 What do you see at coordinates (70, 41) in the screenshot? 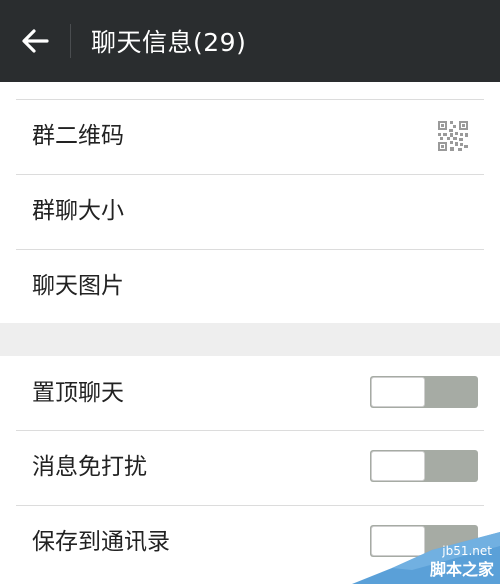
I see `appbar-divider` at bounding box center [70, 41].